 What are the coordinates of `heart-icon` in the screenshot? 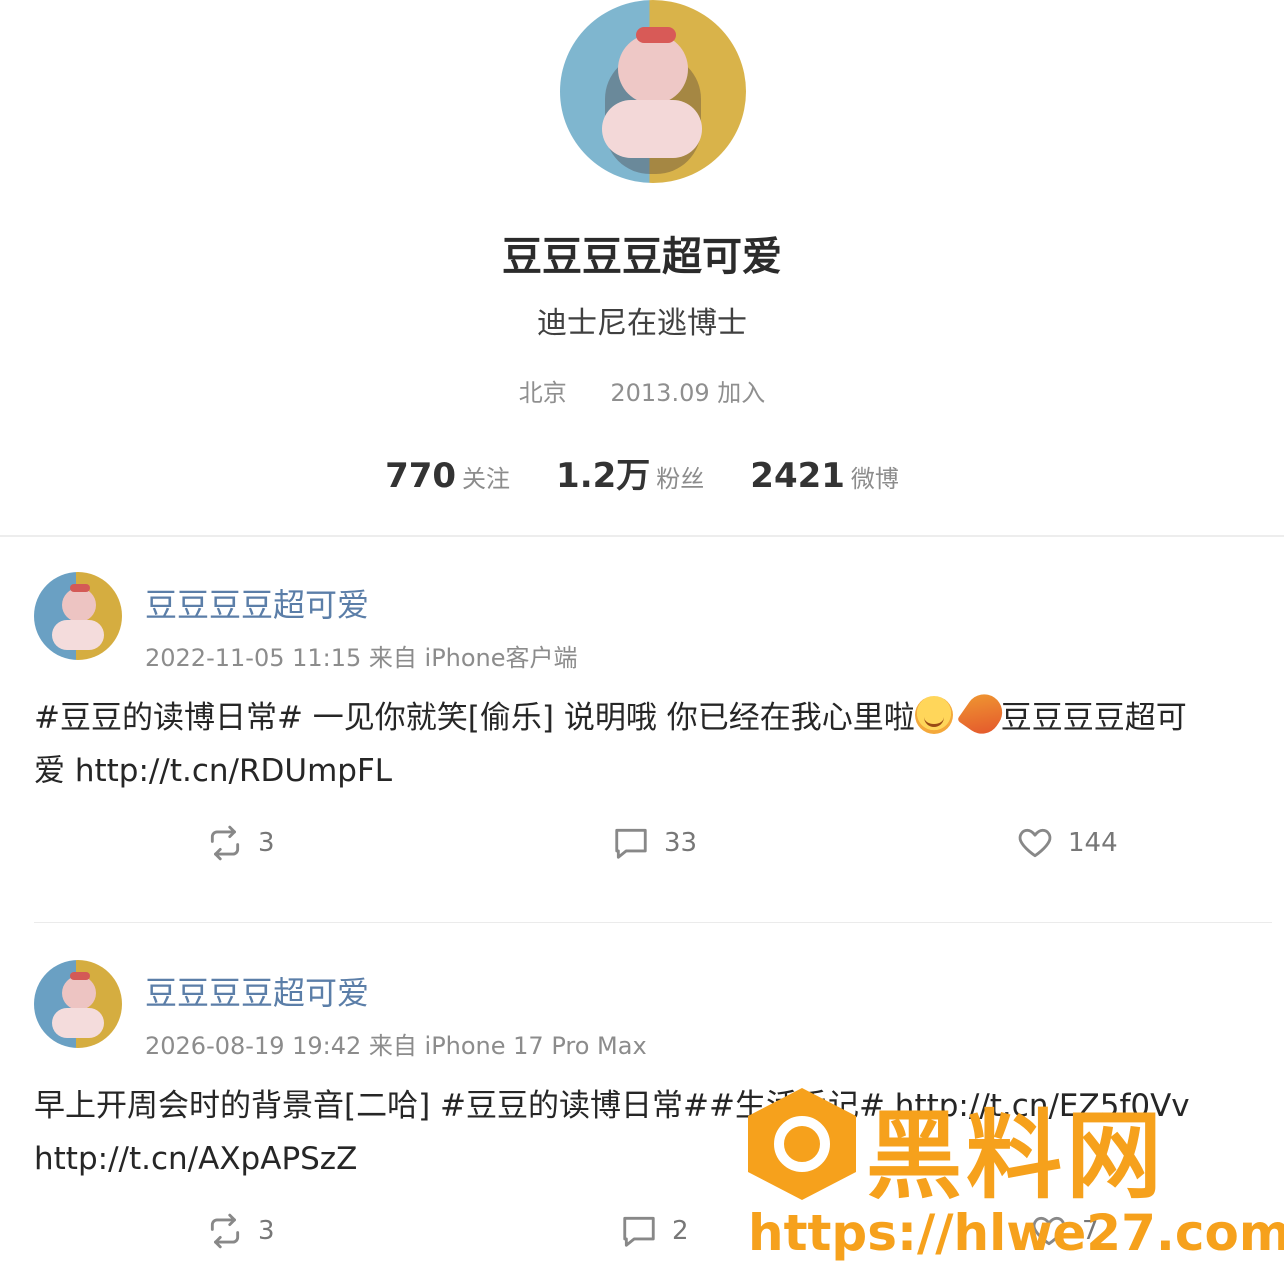 It's located at (1035, 843).